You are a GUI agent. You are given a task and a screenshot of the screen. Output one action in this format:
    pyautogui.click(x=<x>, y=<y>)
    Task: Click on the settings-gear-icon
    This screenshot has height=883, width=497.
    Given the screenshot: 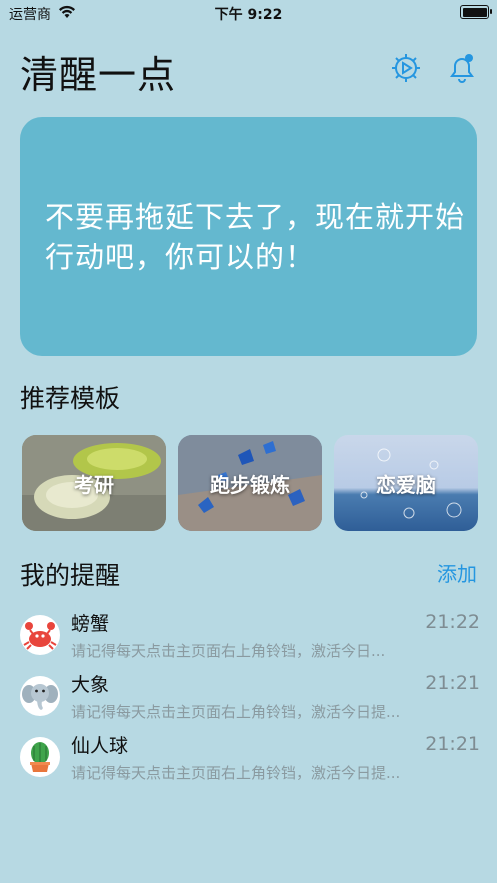 What is the action you would take?
    pyautogui.click(x=406, y=68)
    